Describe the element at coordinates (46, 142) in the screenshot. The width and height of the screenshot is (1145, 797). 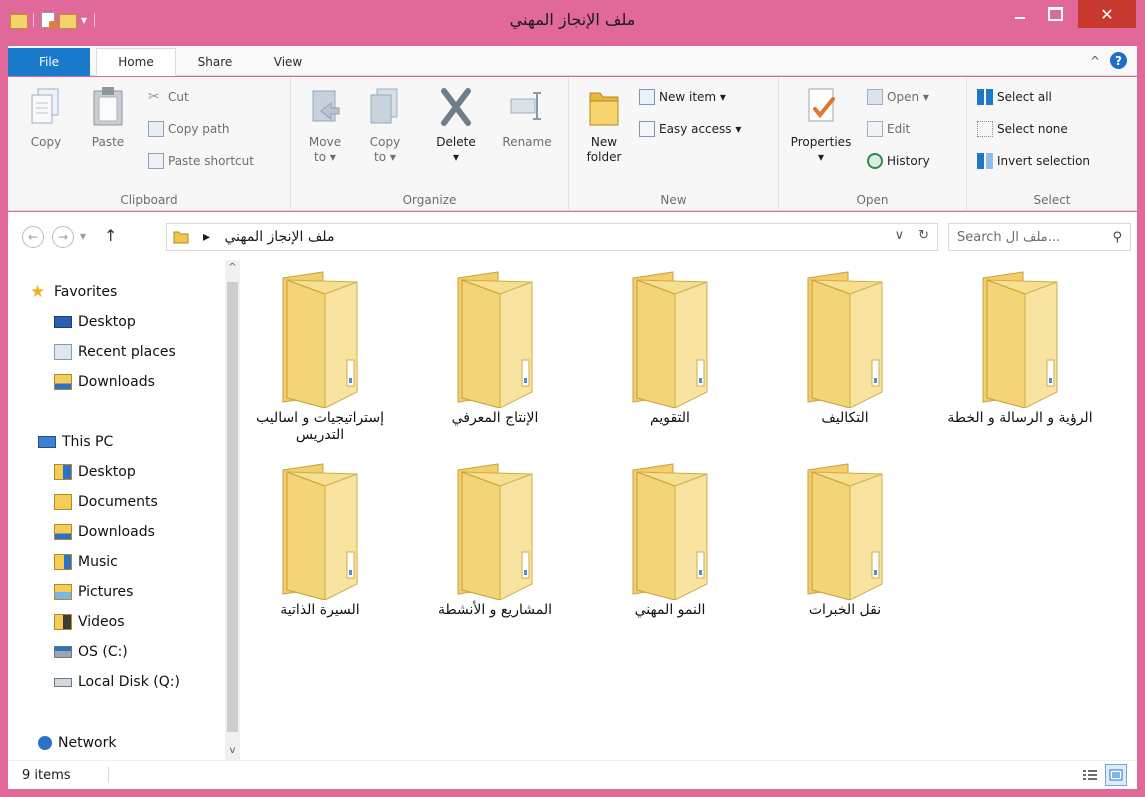
I see `copy-label: Copy` at that location.